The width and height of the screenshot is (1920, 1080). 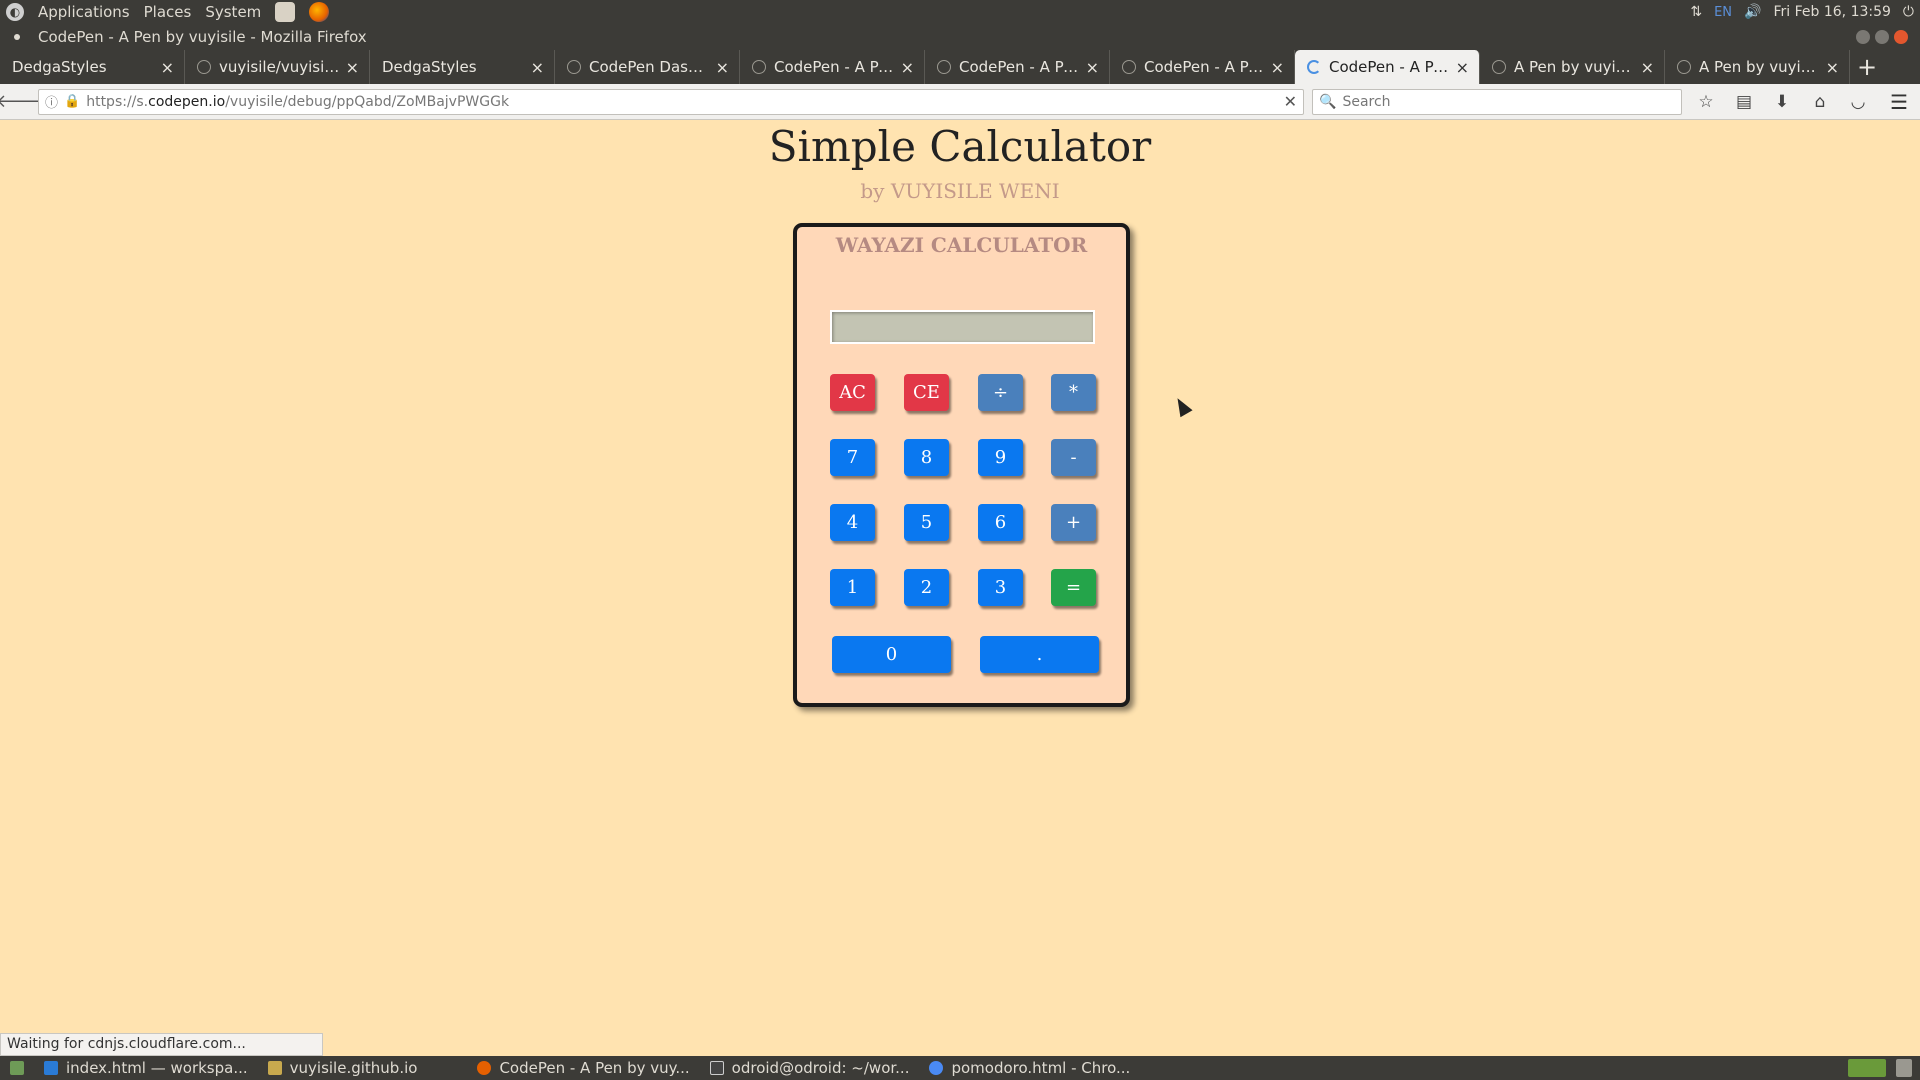 I want to click on download-icon: ⬇, so click(x=1782, y=102).